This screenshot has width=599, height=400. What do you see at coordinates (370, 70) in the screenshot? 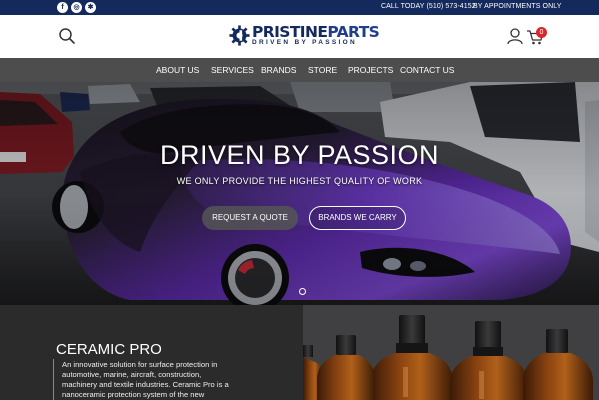
I see `nav-projects: PROJECTS` at bounding box center [370, 70].